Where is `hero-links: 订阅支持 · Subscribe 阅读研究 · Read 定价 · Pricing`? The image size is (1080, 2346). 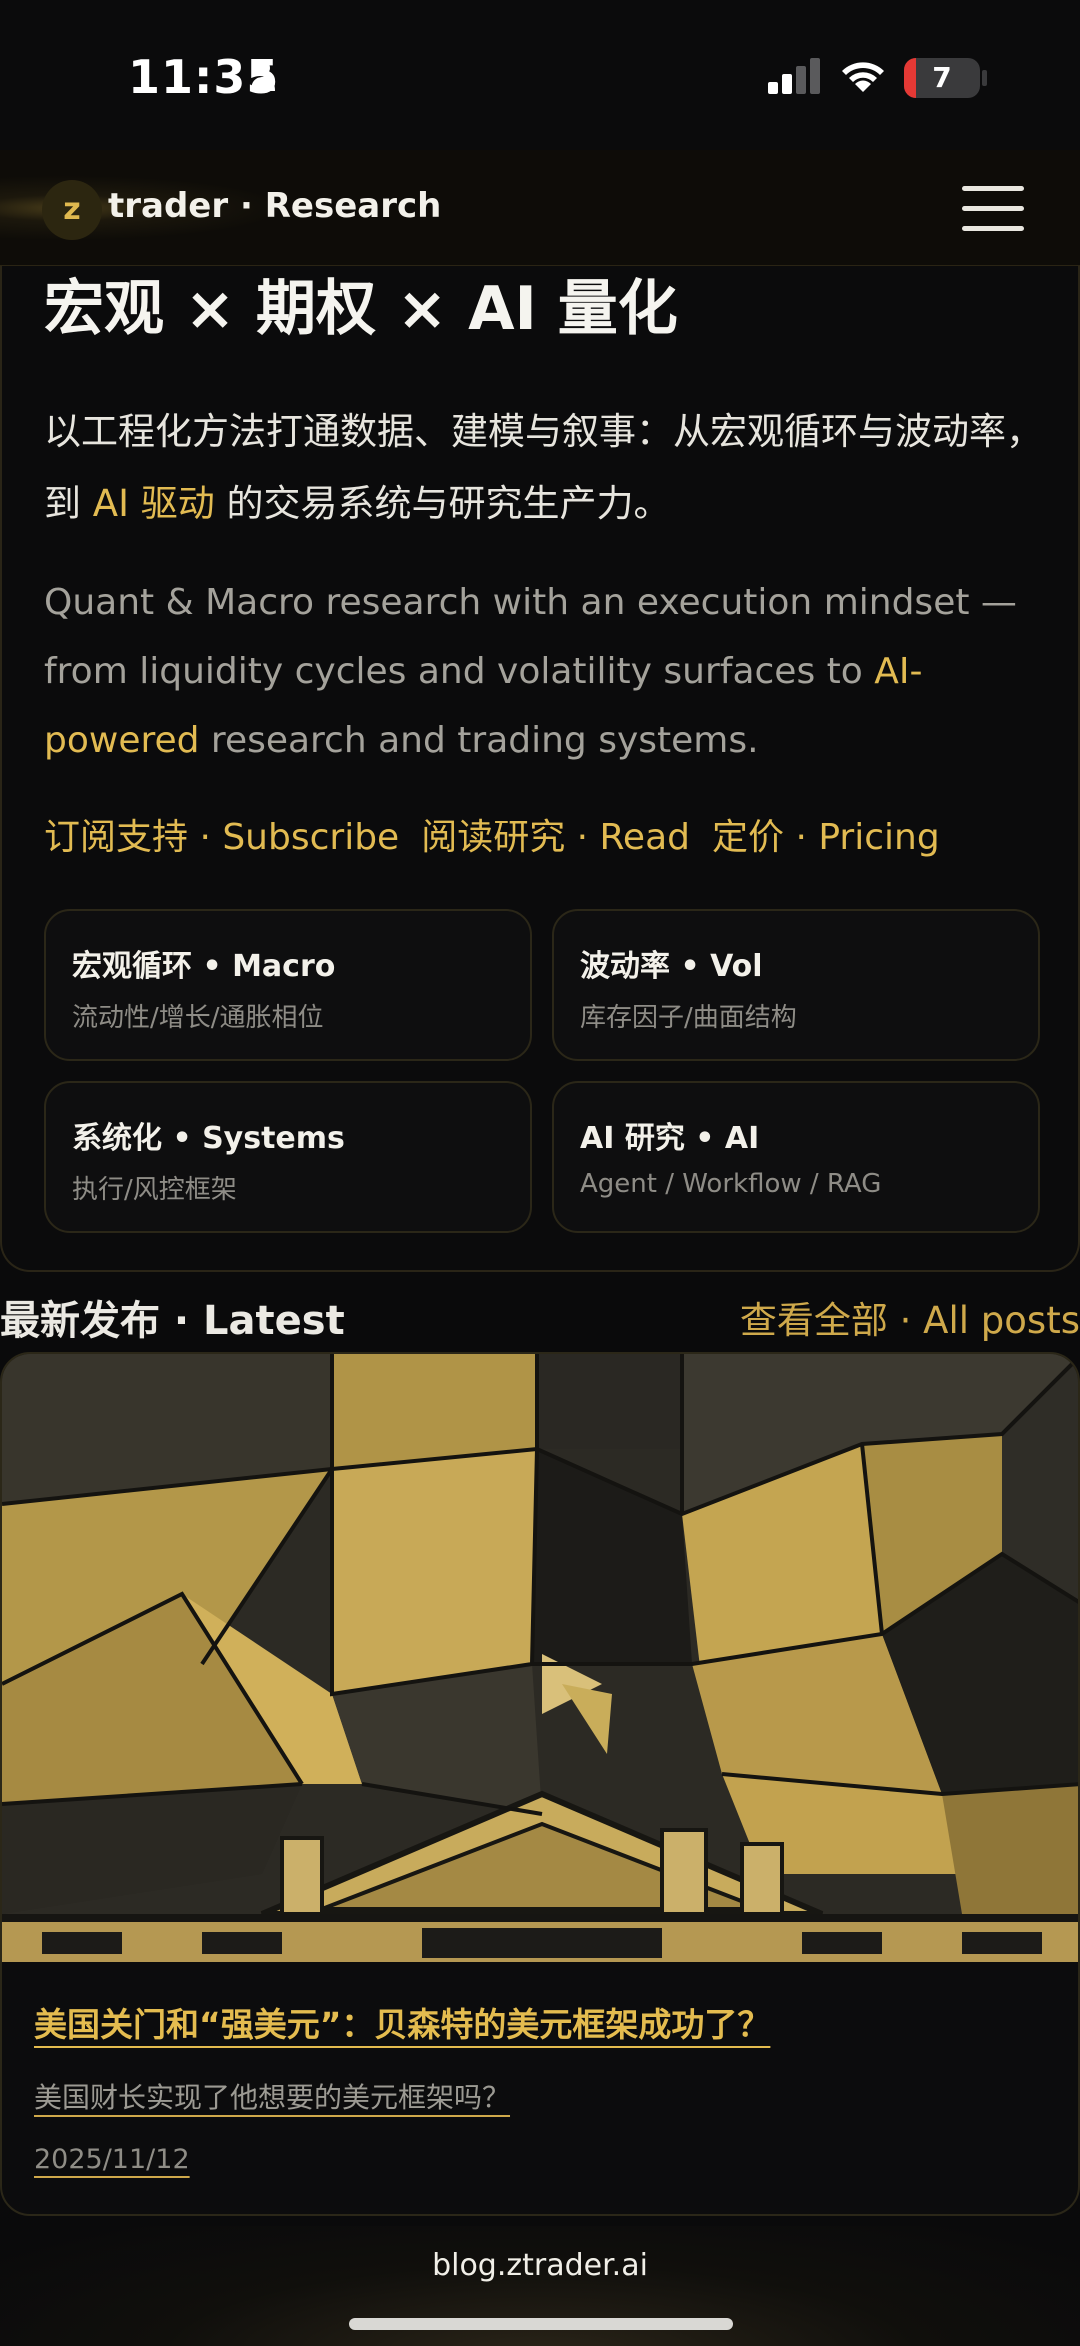
hero-links: 订阅支持 · Subscribe 阅读研究 · Read 定价 · Pricing is located at coordinates (503, 834).